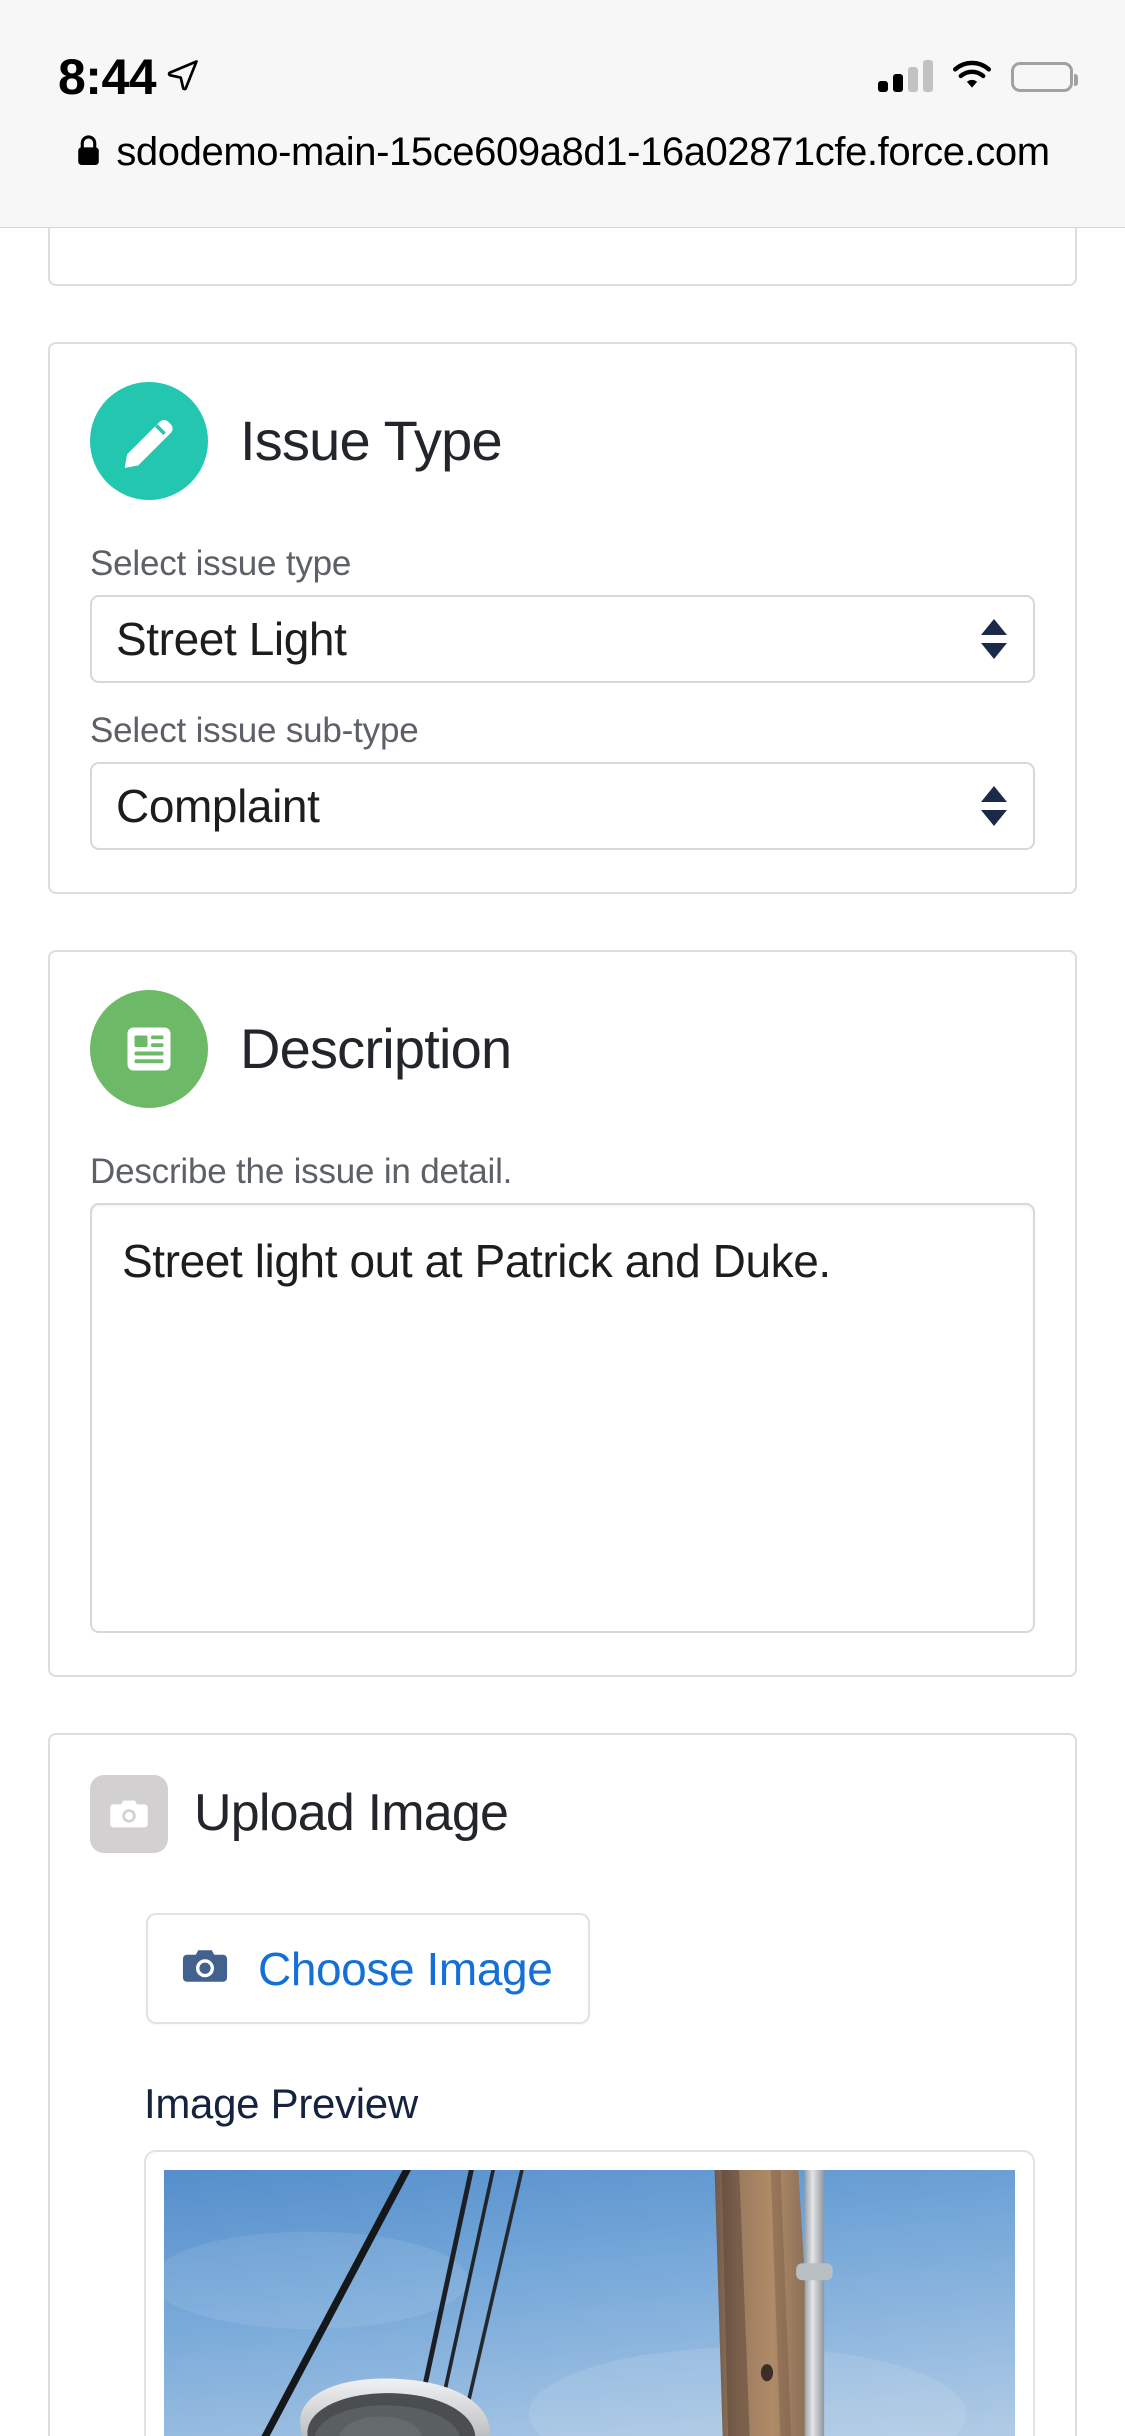 The height and width of the screenshot is (2436, 1125). I want to click on description-textarea: Street light out at Patrick and Duke., so click(562, 1418).